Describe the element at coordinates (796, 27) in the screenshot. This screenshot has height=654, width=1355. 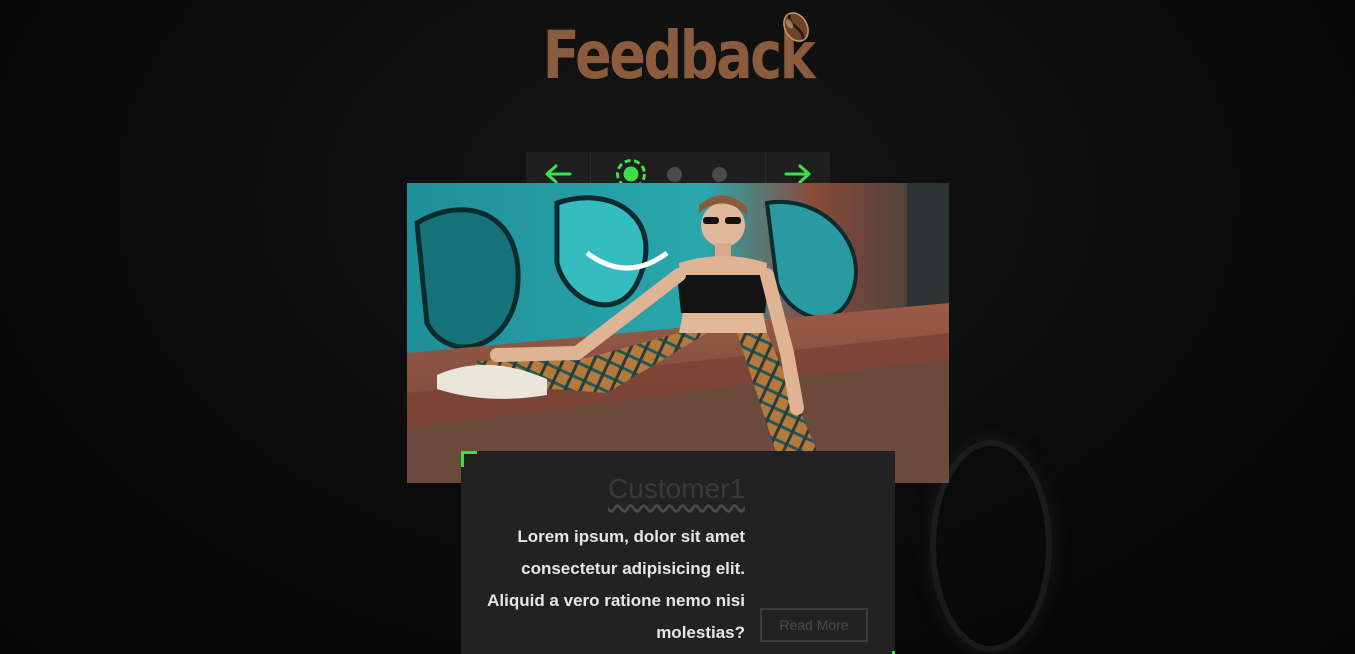
I see `coffee-bean-icon` at that location.